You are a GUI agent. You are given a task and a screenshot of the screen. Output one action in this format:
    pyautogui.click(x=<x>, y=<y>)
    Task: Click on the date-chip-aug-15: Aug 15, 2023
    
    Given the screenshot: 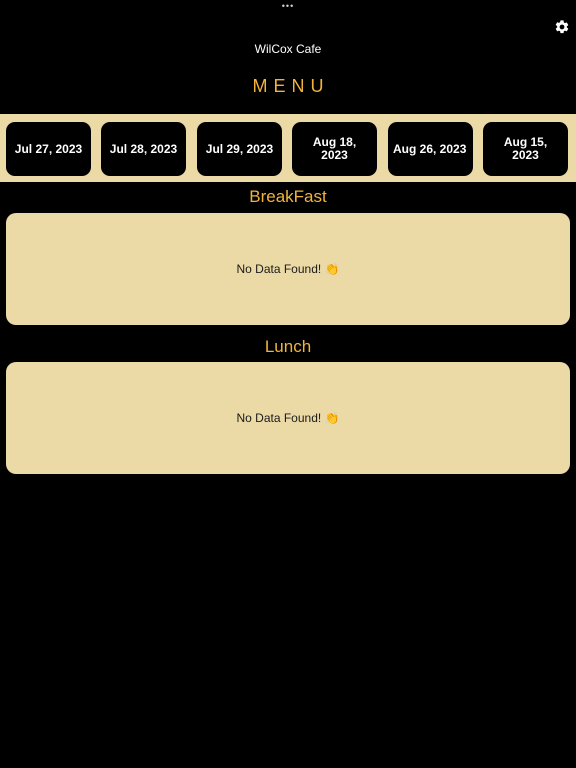 What is the action you would take?
    pyautogui.click(x=525, y=149)
    